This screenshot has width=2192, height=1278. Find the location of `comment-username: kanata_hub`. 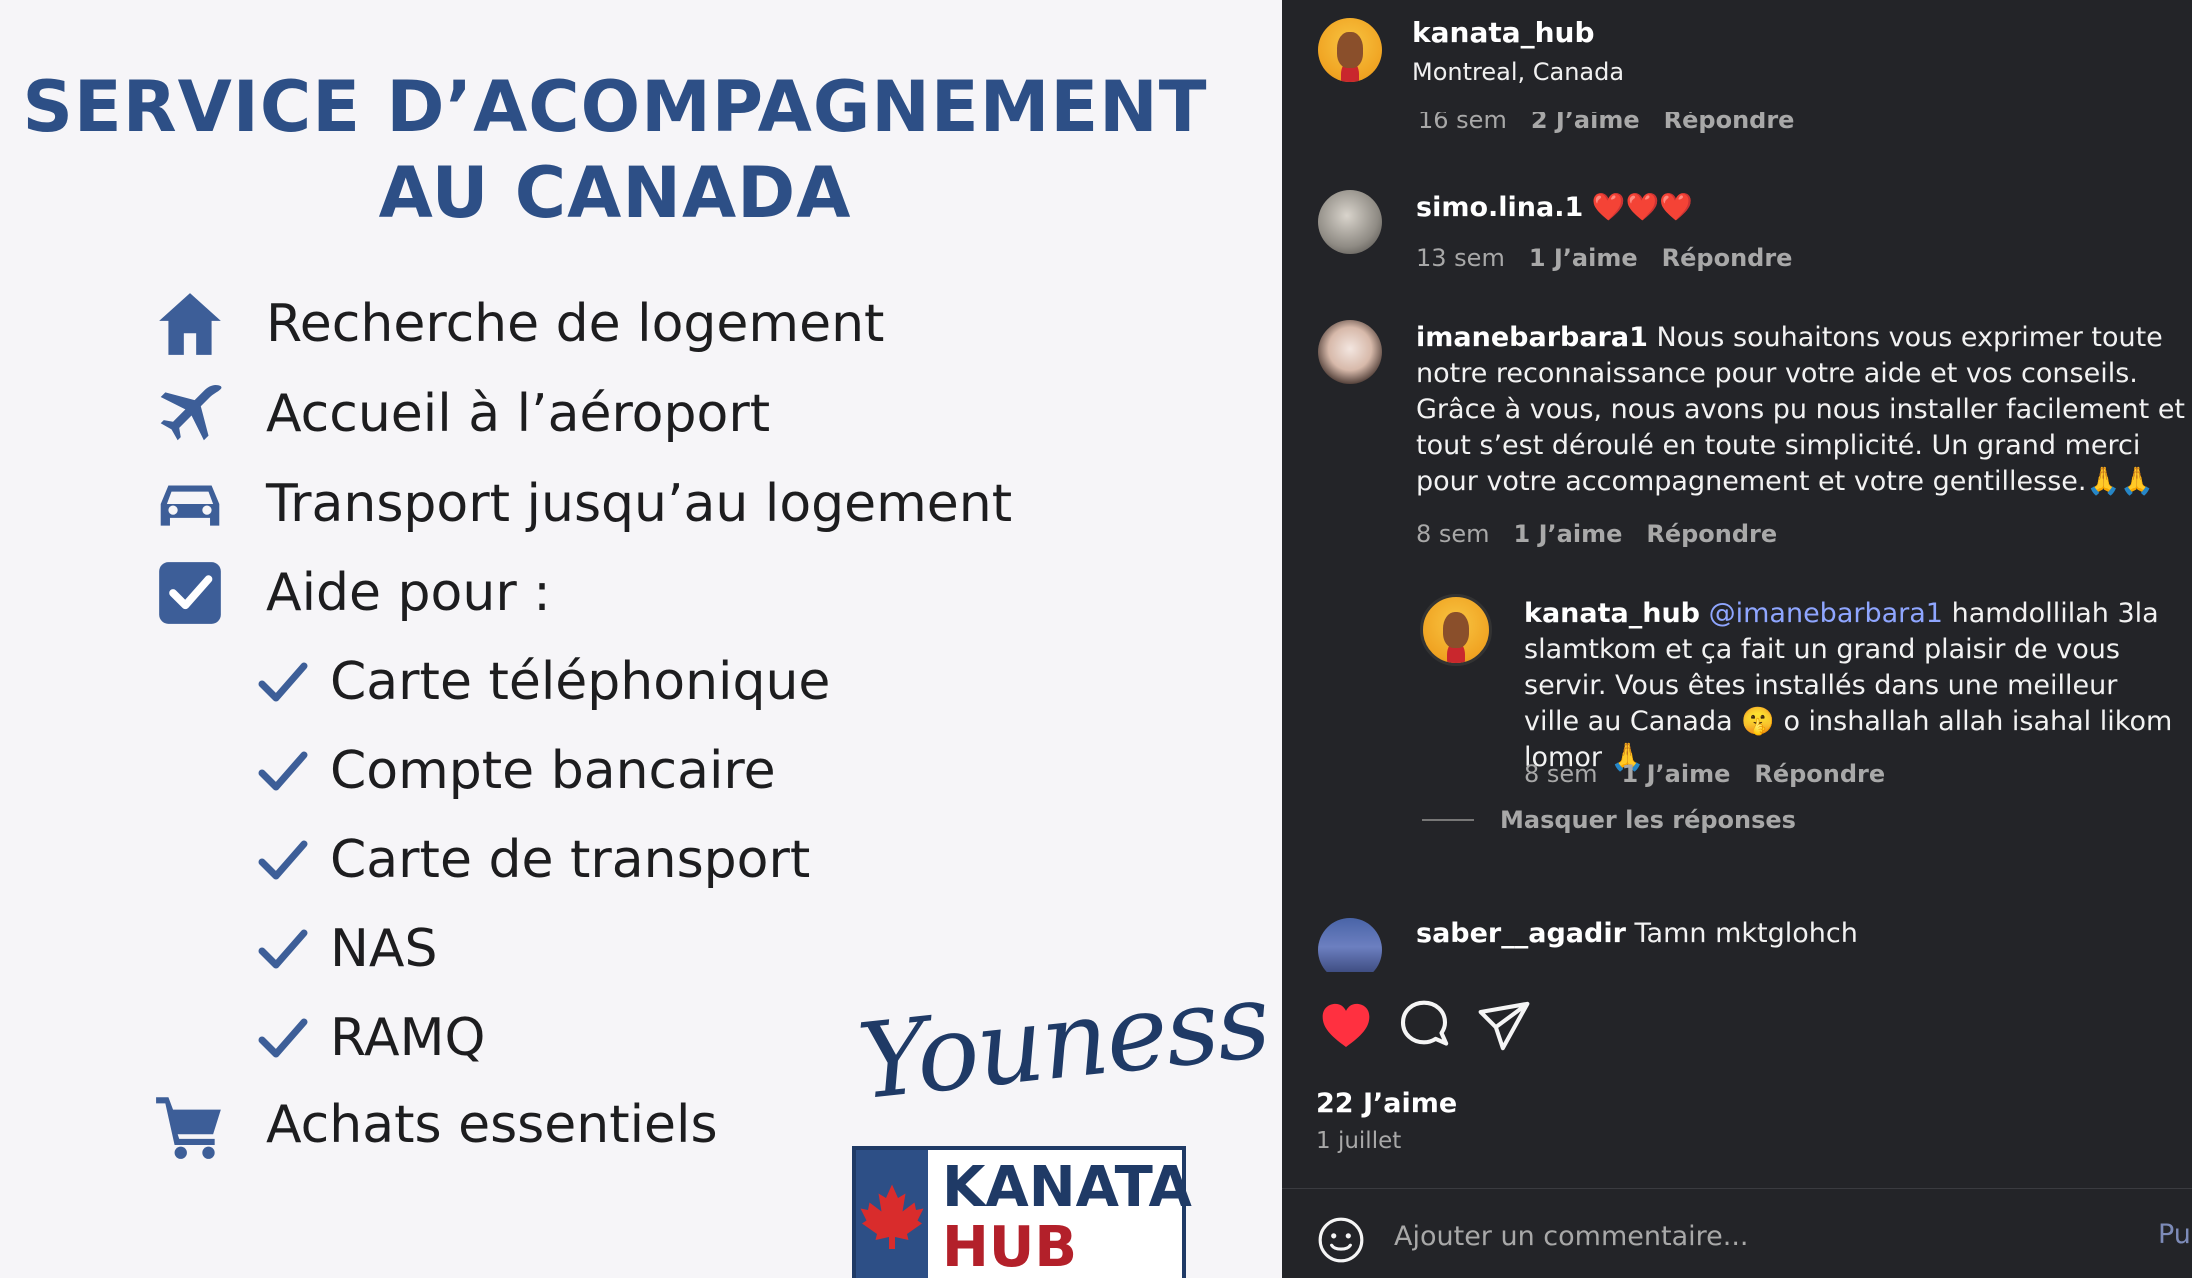

comment-username: kanata_hub is located at coordinates (1612, 613).